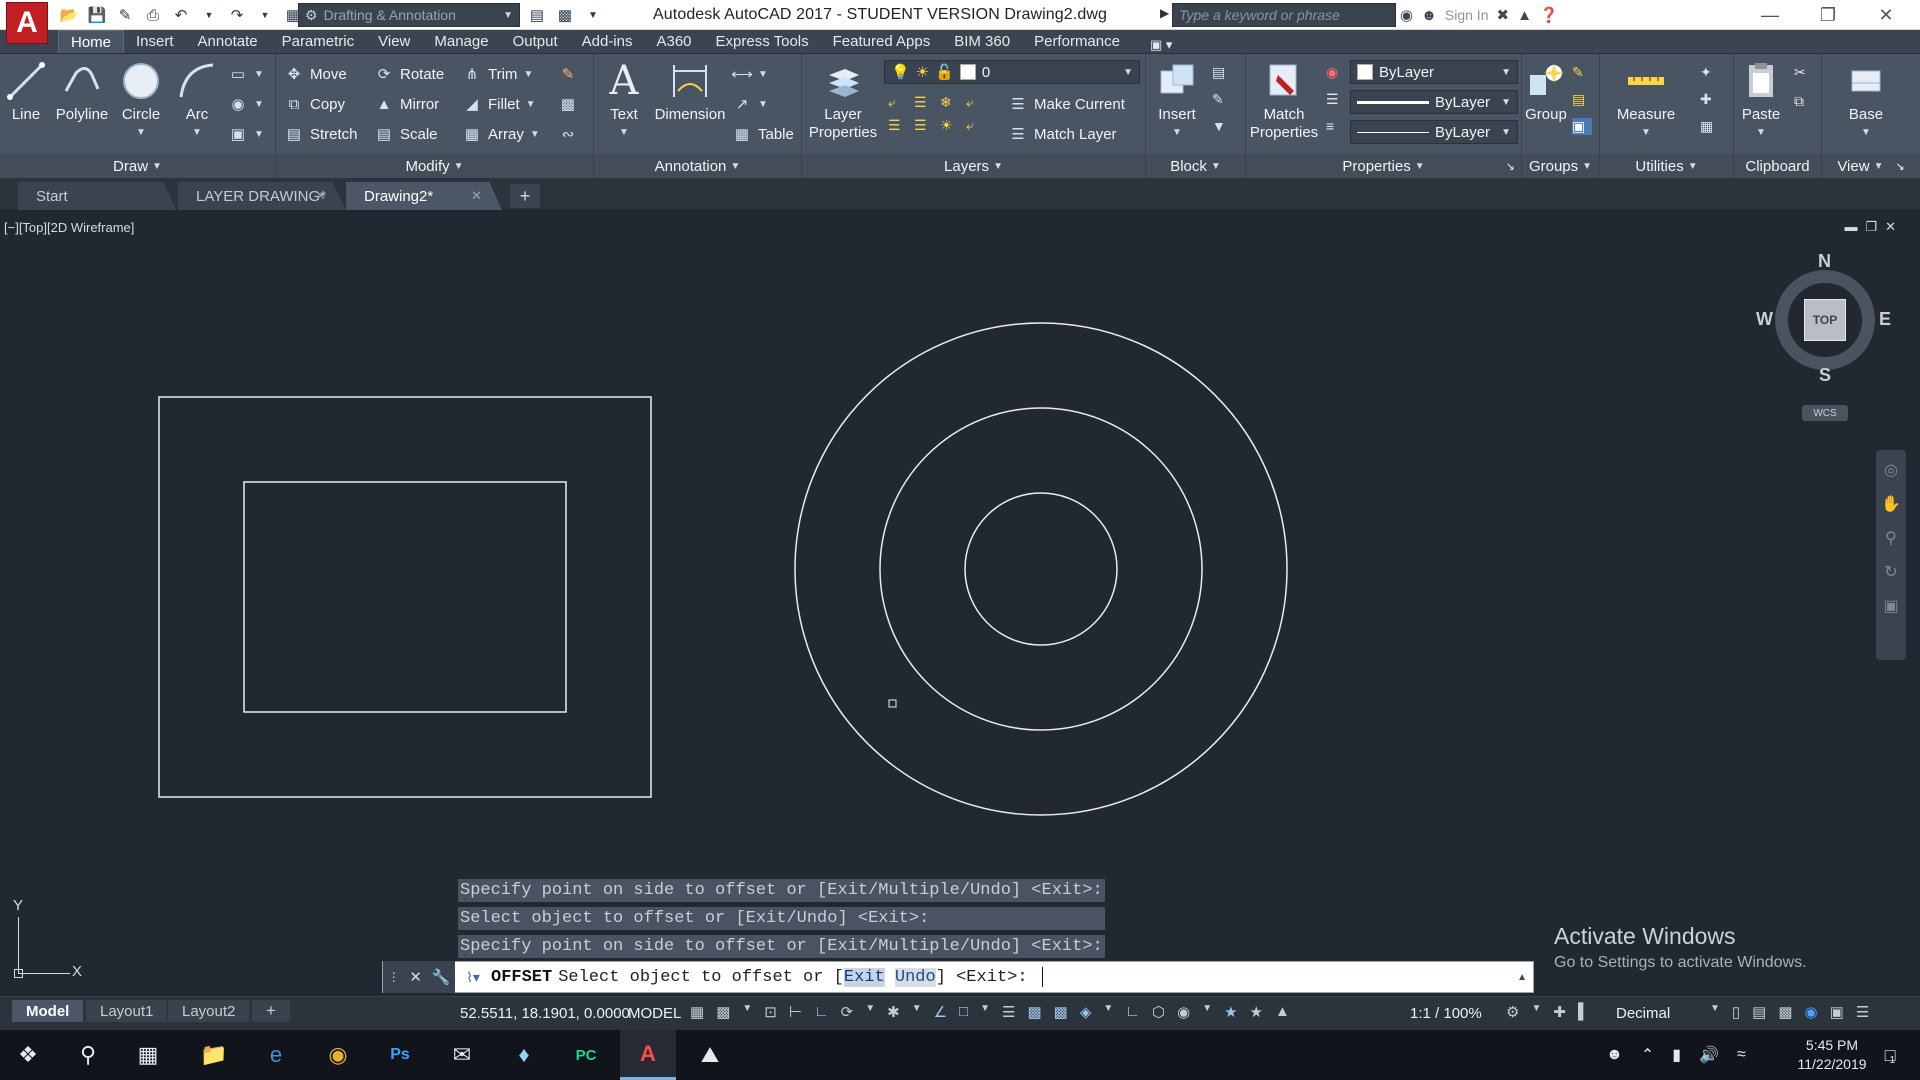 Image resolution: width=1920 pixels, height=1080 pixels. Describe the element at coordinates (1741, 1055) in the screenshot. I see `wifi-icon: ≈` at that location.